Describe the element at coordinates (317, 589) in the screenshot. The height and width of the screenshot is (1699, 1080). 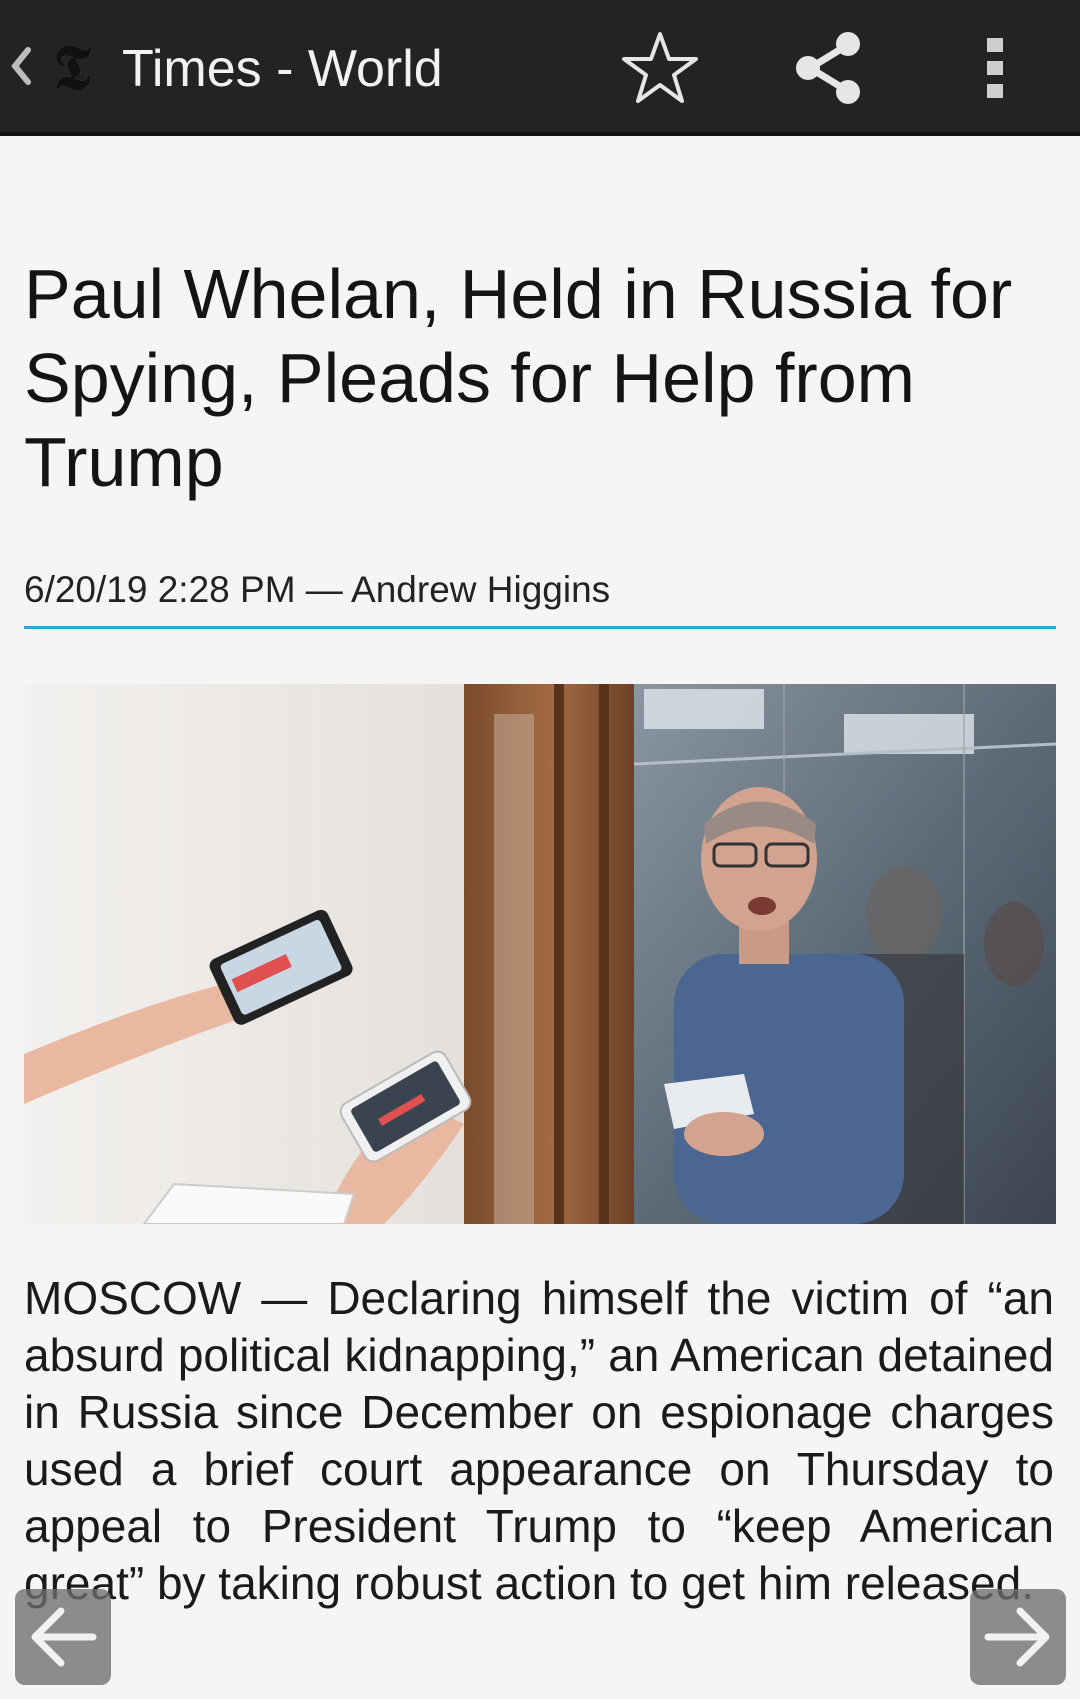
I see `article-byline: 6/20/19 2:28 PM — Andrew Higgins` at that location.